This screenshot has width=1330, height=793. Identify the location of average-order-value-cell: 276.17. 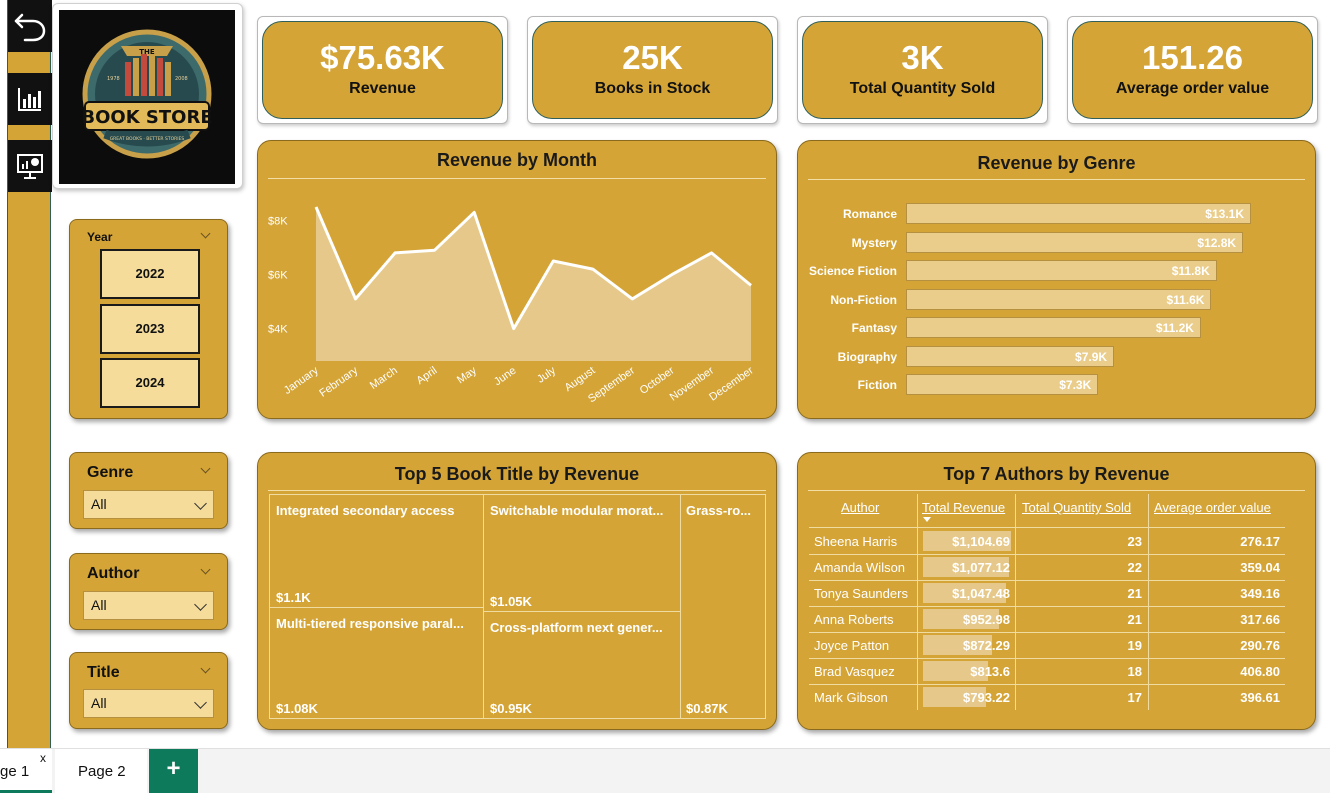
(1260, 541).